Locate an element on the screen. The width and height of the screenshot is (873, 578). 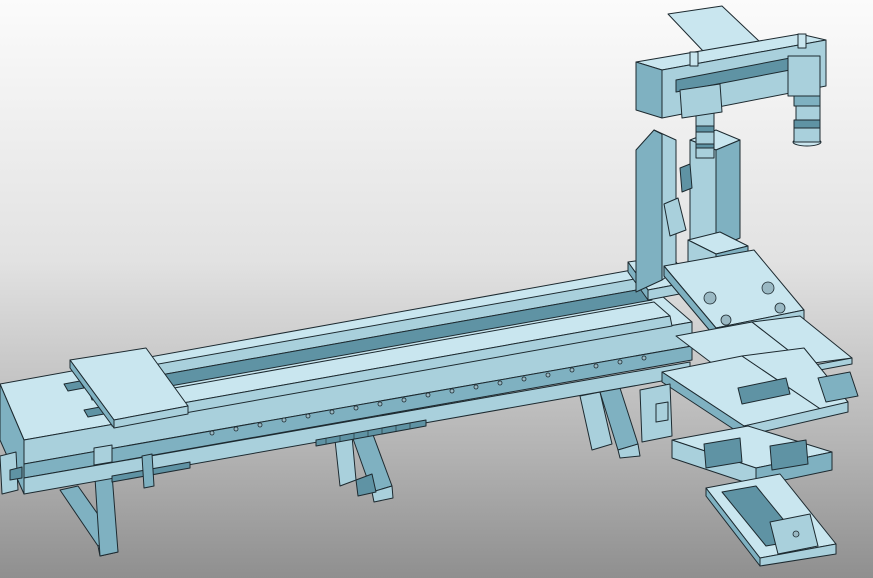
rotary-base is located at coordinates (752, 456).